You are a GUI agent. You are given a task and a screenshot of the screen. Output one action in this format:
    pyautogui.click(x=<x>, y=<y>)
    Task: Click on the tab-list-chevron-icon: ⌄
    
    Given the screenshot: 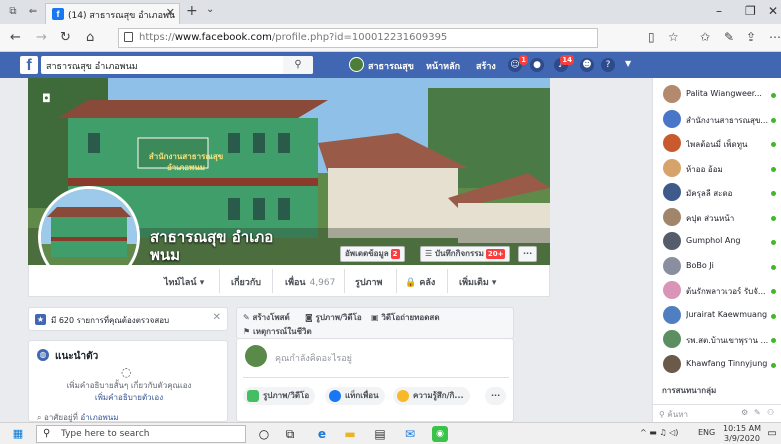 What is the action you would take?
    pyautogui.click(x=210, y=9)
    